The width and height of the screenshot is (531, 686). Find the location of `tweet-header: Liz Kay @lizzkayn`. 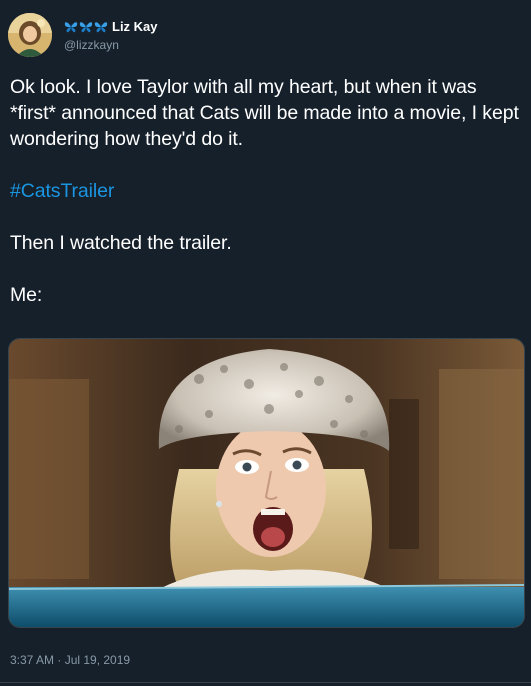

tweet-header: Liz Kay @lizzkayn is located at coordinates (83, 35).